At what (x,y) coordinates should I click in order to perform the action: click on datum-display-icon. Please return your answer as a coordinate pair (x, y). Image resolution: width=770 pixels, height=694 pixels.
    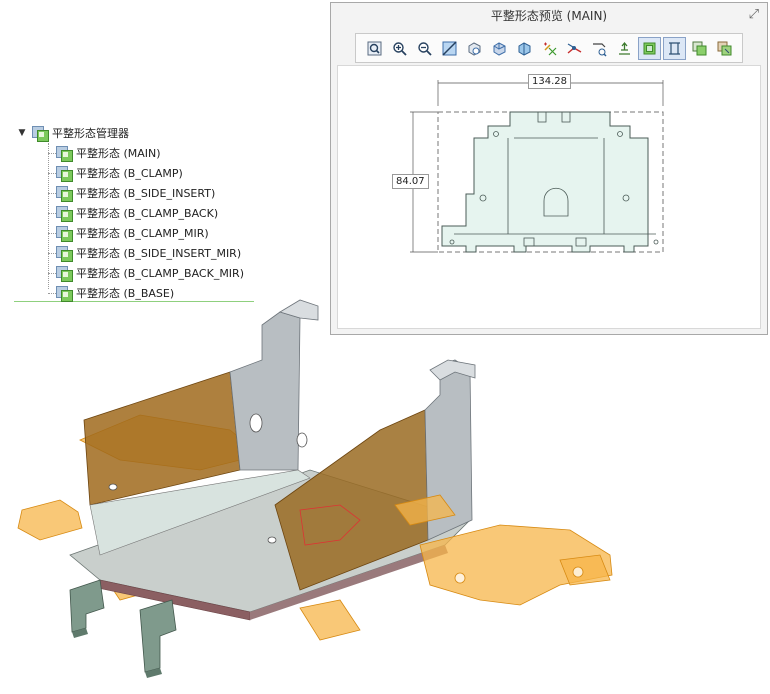
    Looking at the image, I should click on (549, 48).